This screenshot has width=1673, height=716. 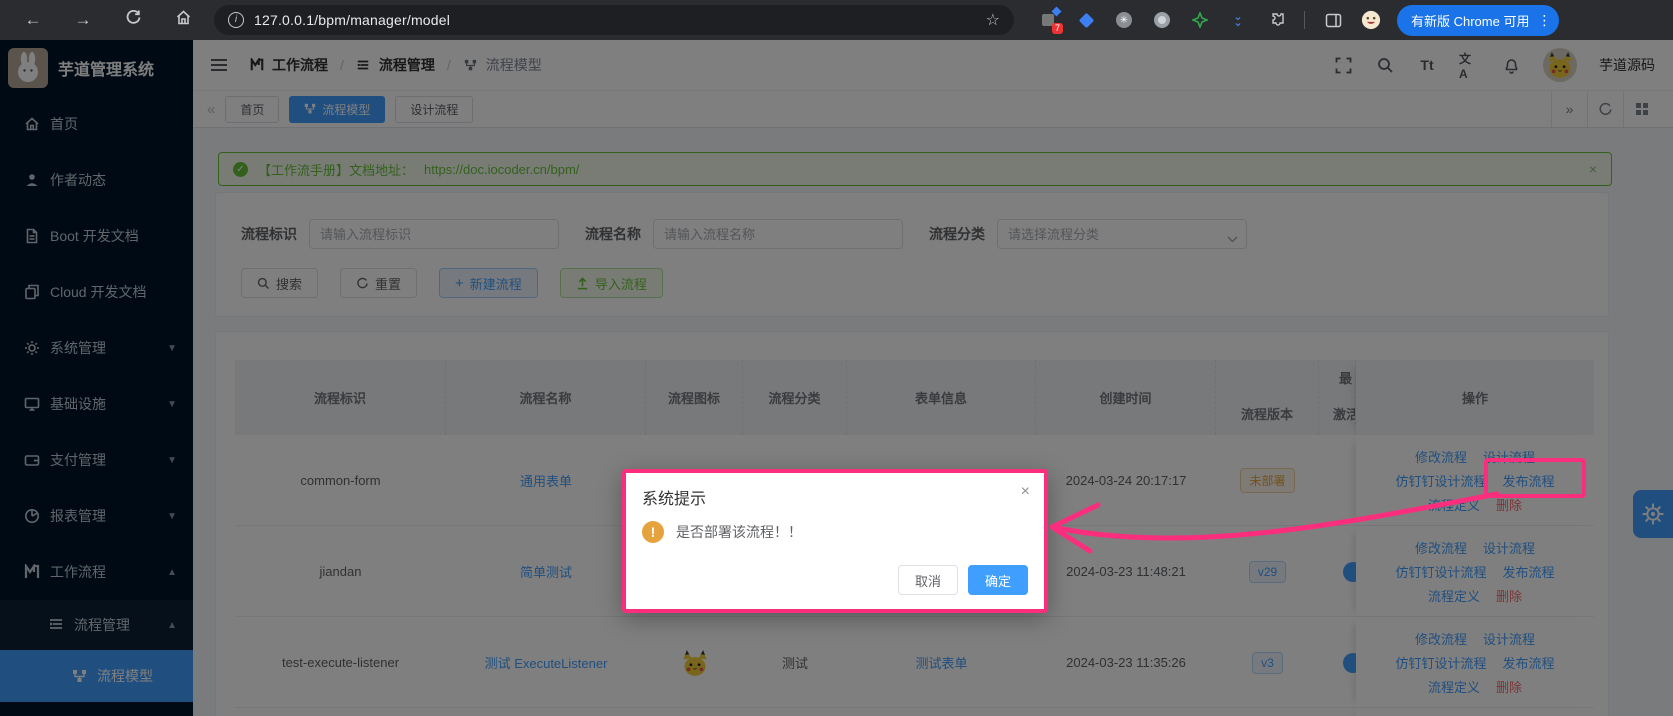 I want to click on extension-kite-icon, so click(x=1086, y=20).